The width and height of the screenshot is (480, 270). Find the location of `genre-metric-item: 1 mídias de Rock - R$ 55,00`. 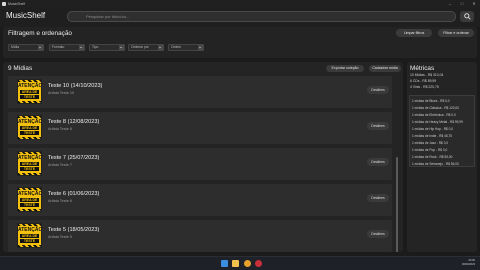

genre-metric-item: 1 mídias de Rock - R$ 55,00 is located at coordinates (432, 157).